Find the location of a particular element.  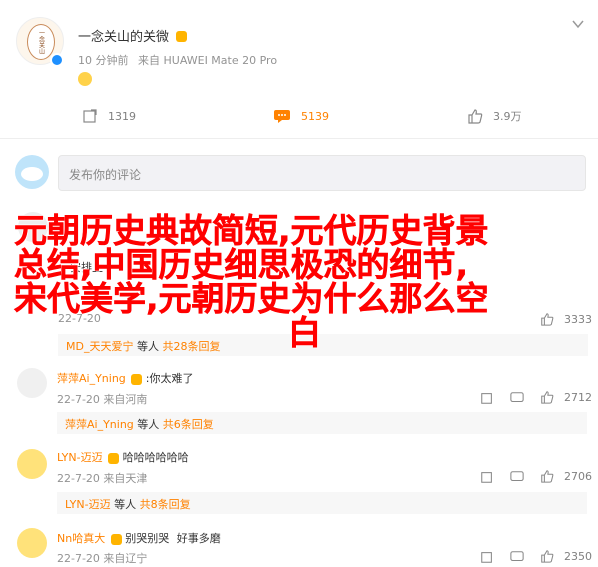

comment-3-avatar is located at coordinates (32, 464).